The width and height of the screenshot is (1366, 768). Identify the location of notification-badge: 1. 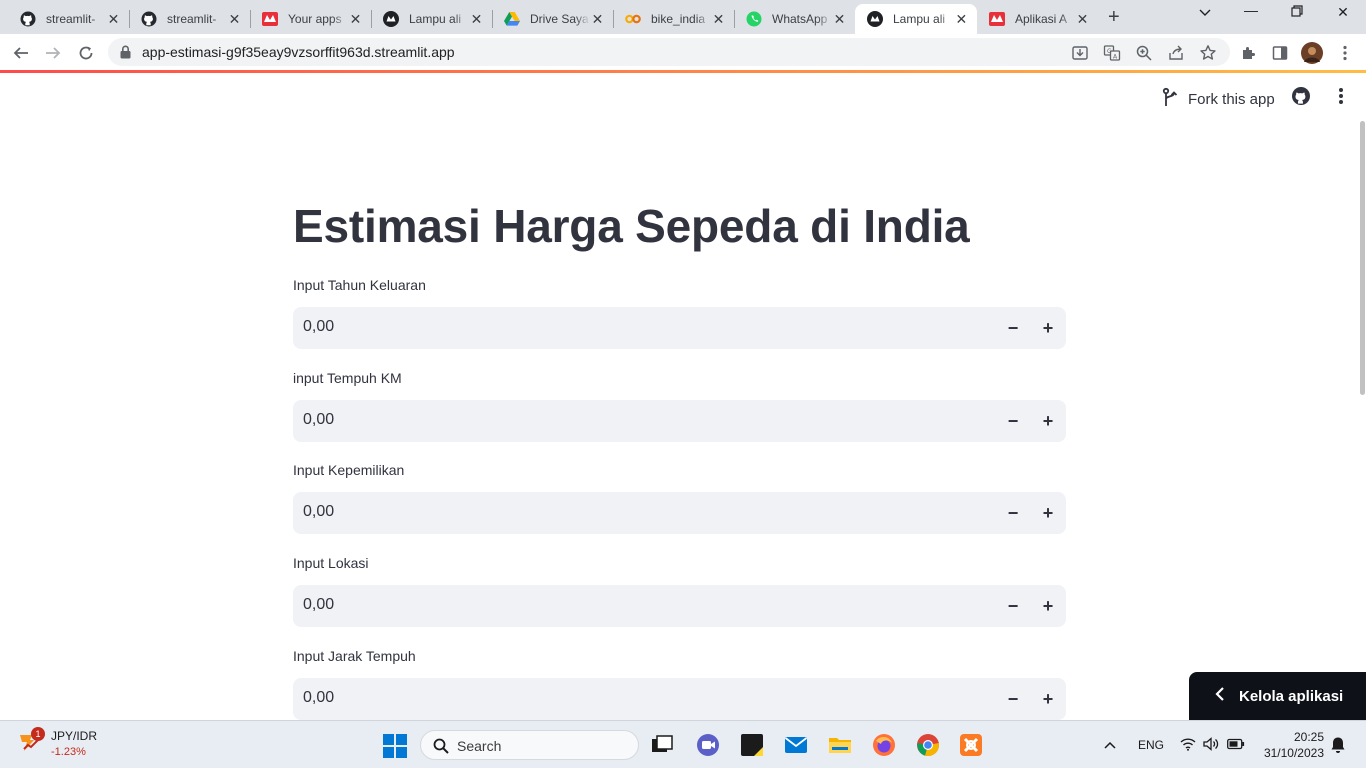
(38, 734).